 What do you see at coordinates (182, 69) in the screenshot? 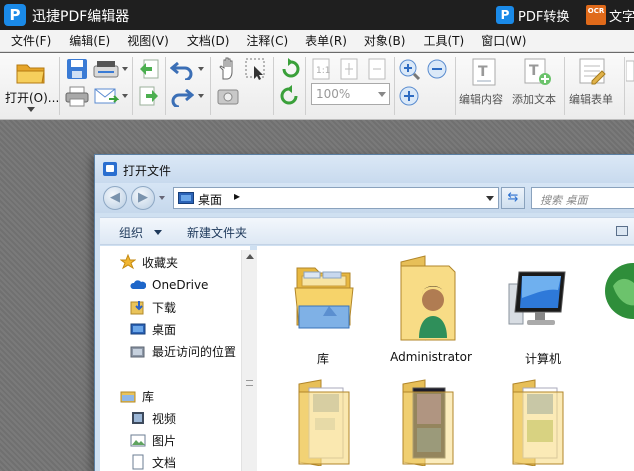
I see `undo-icon` at bounding box center [182, 69].